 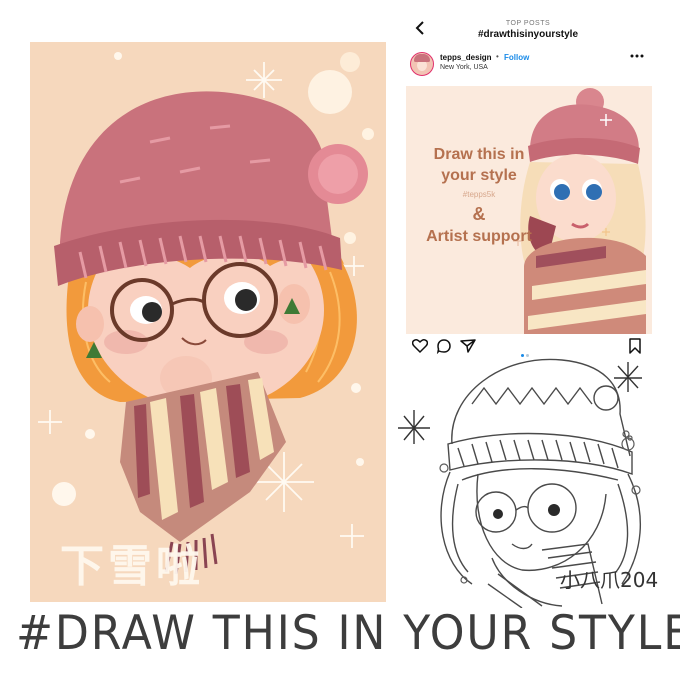 I want to click on hashtag-title: #drawthisinyourstyle, so click(x=528, y=34).